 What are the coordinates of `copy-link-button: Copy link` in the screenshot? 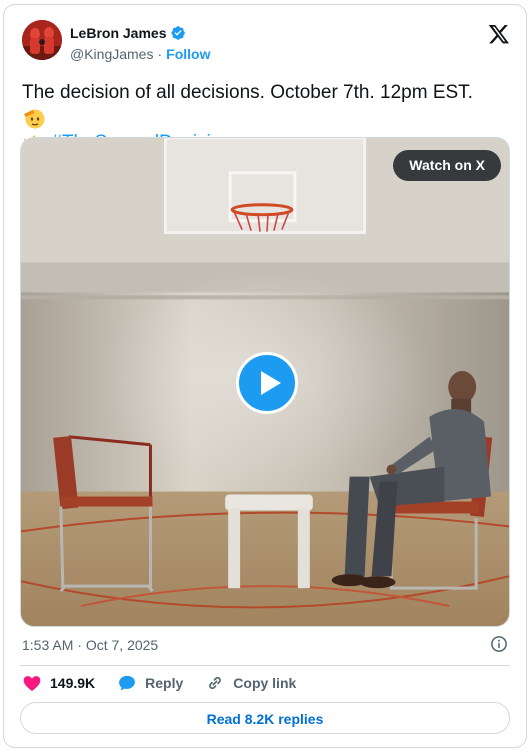 It's located at (250, 683).